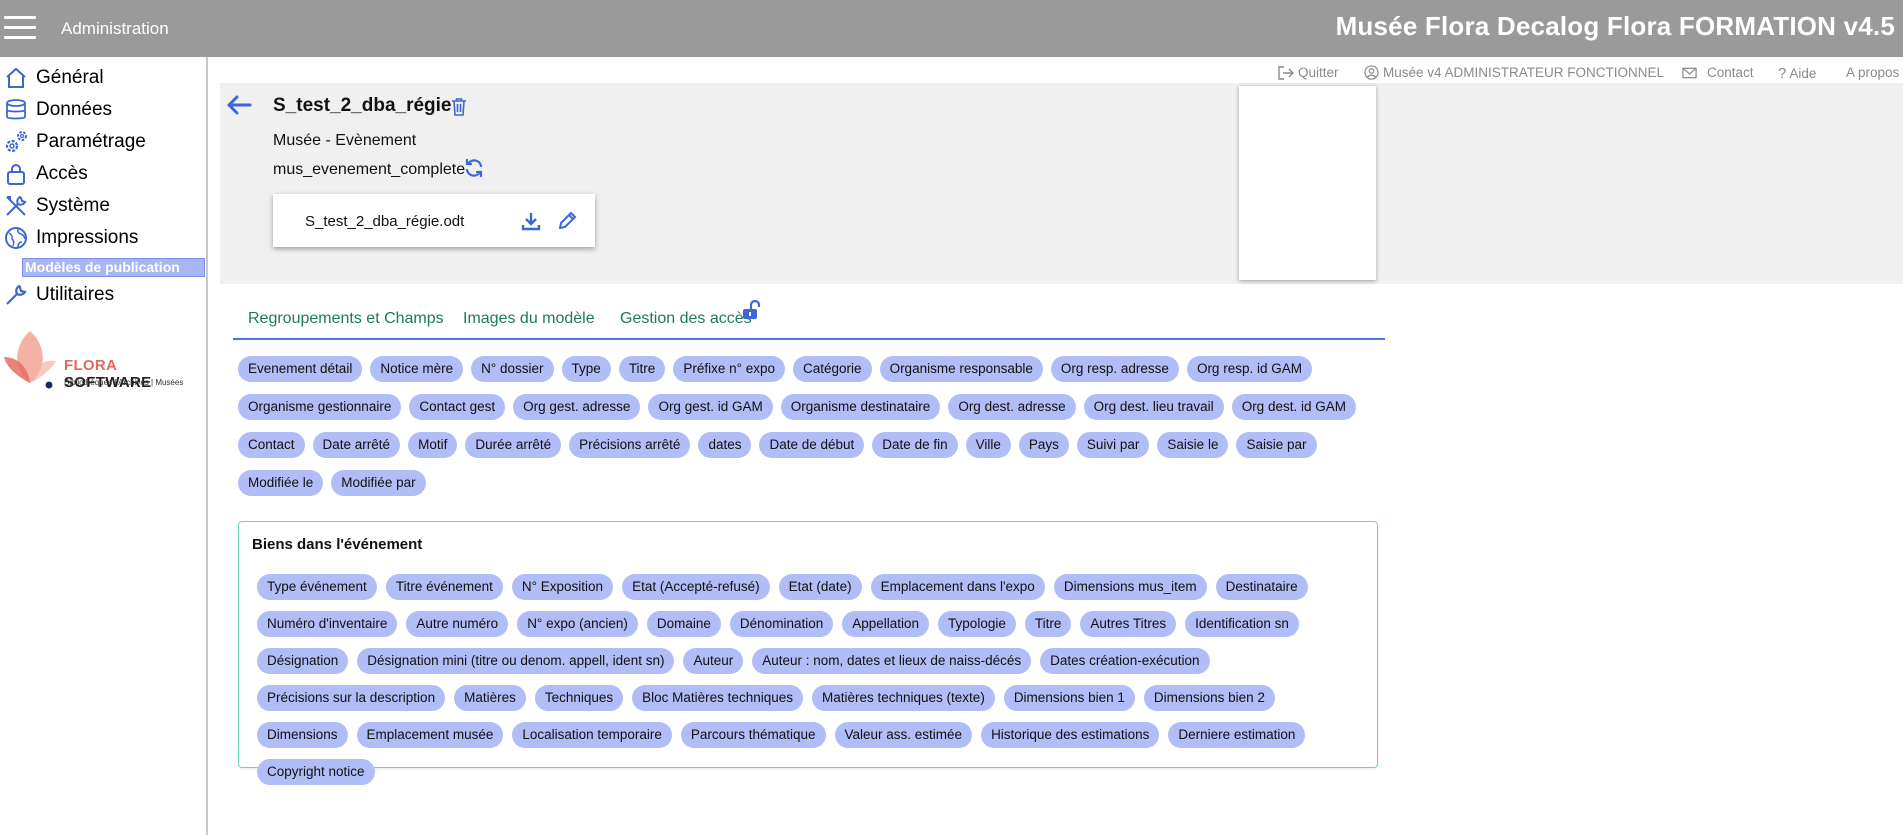  Describe the element at coordinates (832, 369) in the screenshot. I see `field-chip: Catégorie` at that location.